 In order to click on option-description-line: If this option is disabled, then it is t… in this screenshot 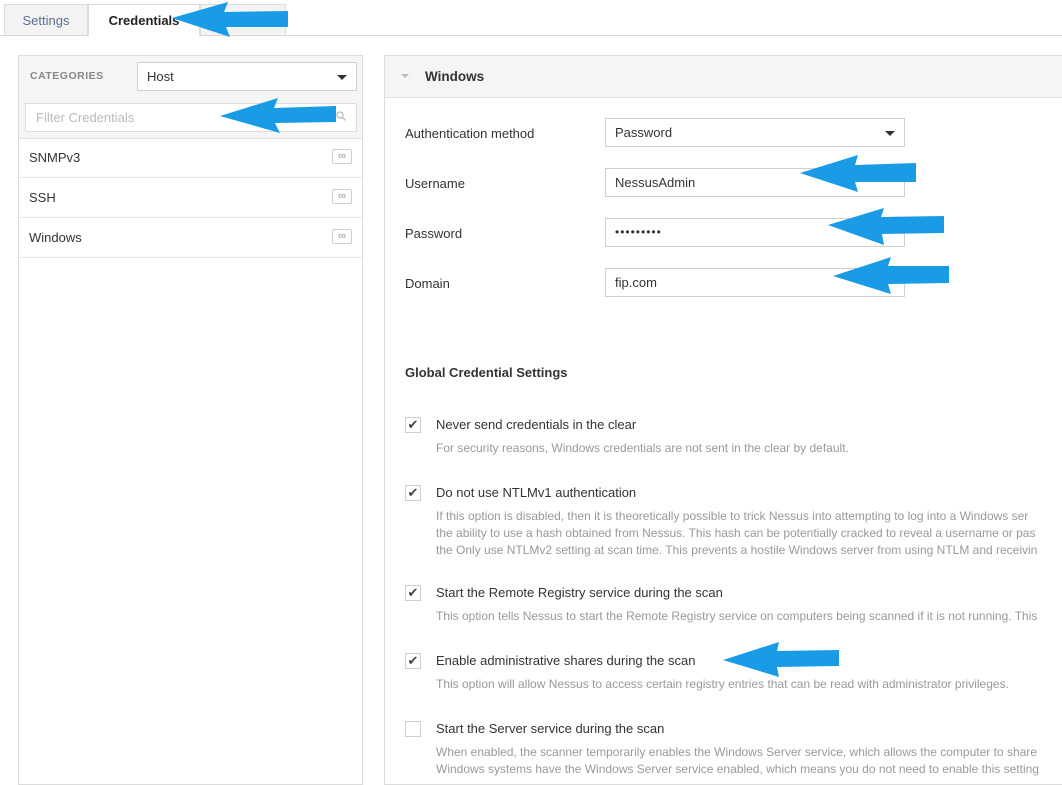, I will do `click(732, 516)`.